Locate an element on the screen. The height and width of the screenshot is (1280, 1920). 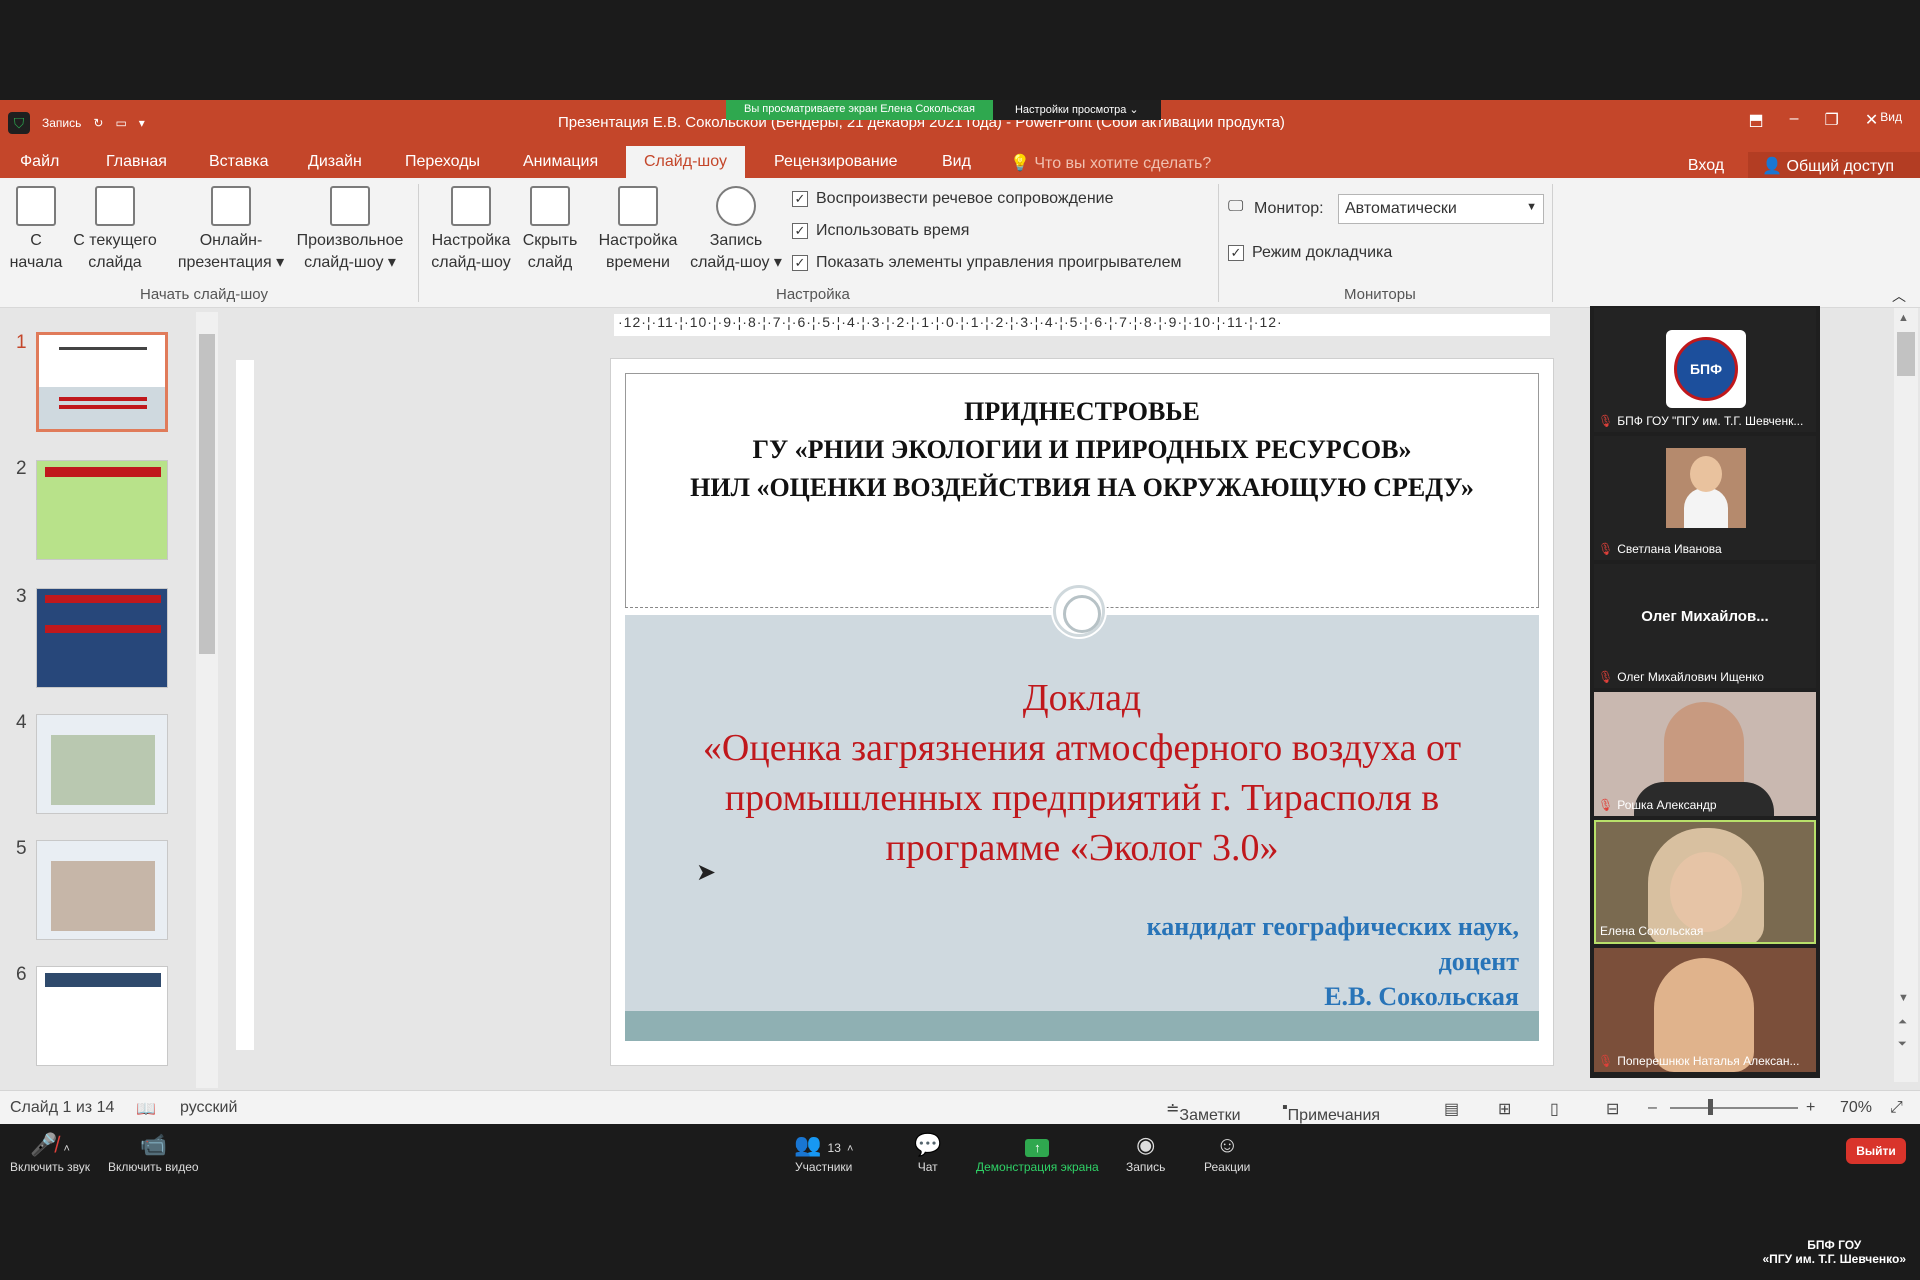
narration-checkbox: ✓ Воспроизвести речевое сопровождение is located at coordinates (952, 199).